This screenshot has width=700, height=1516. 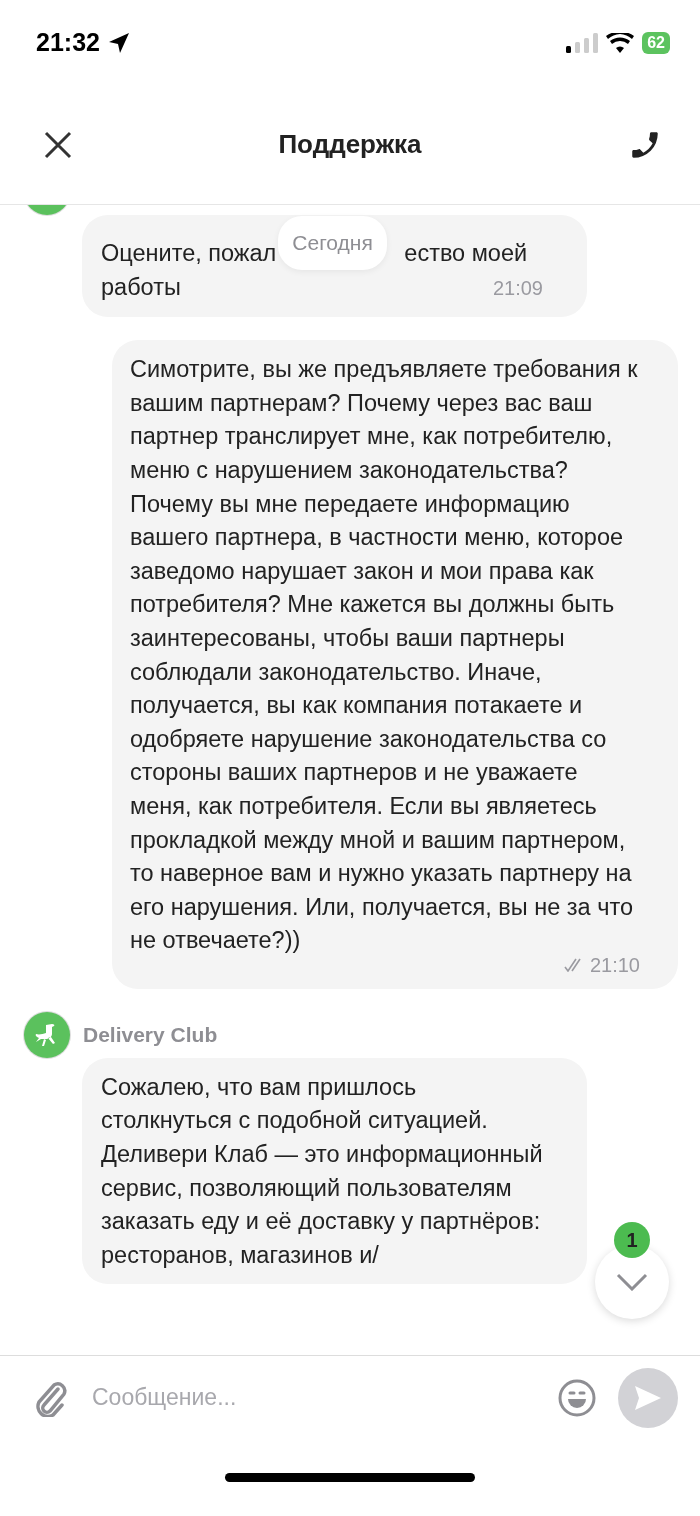 I want to click on message-time: 21:10, so click(x=614, y=965).